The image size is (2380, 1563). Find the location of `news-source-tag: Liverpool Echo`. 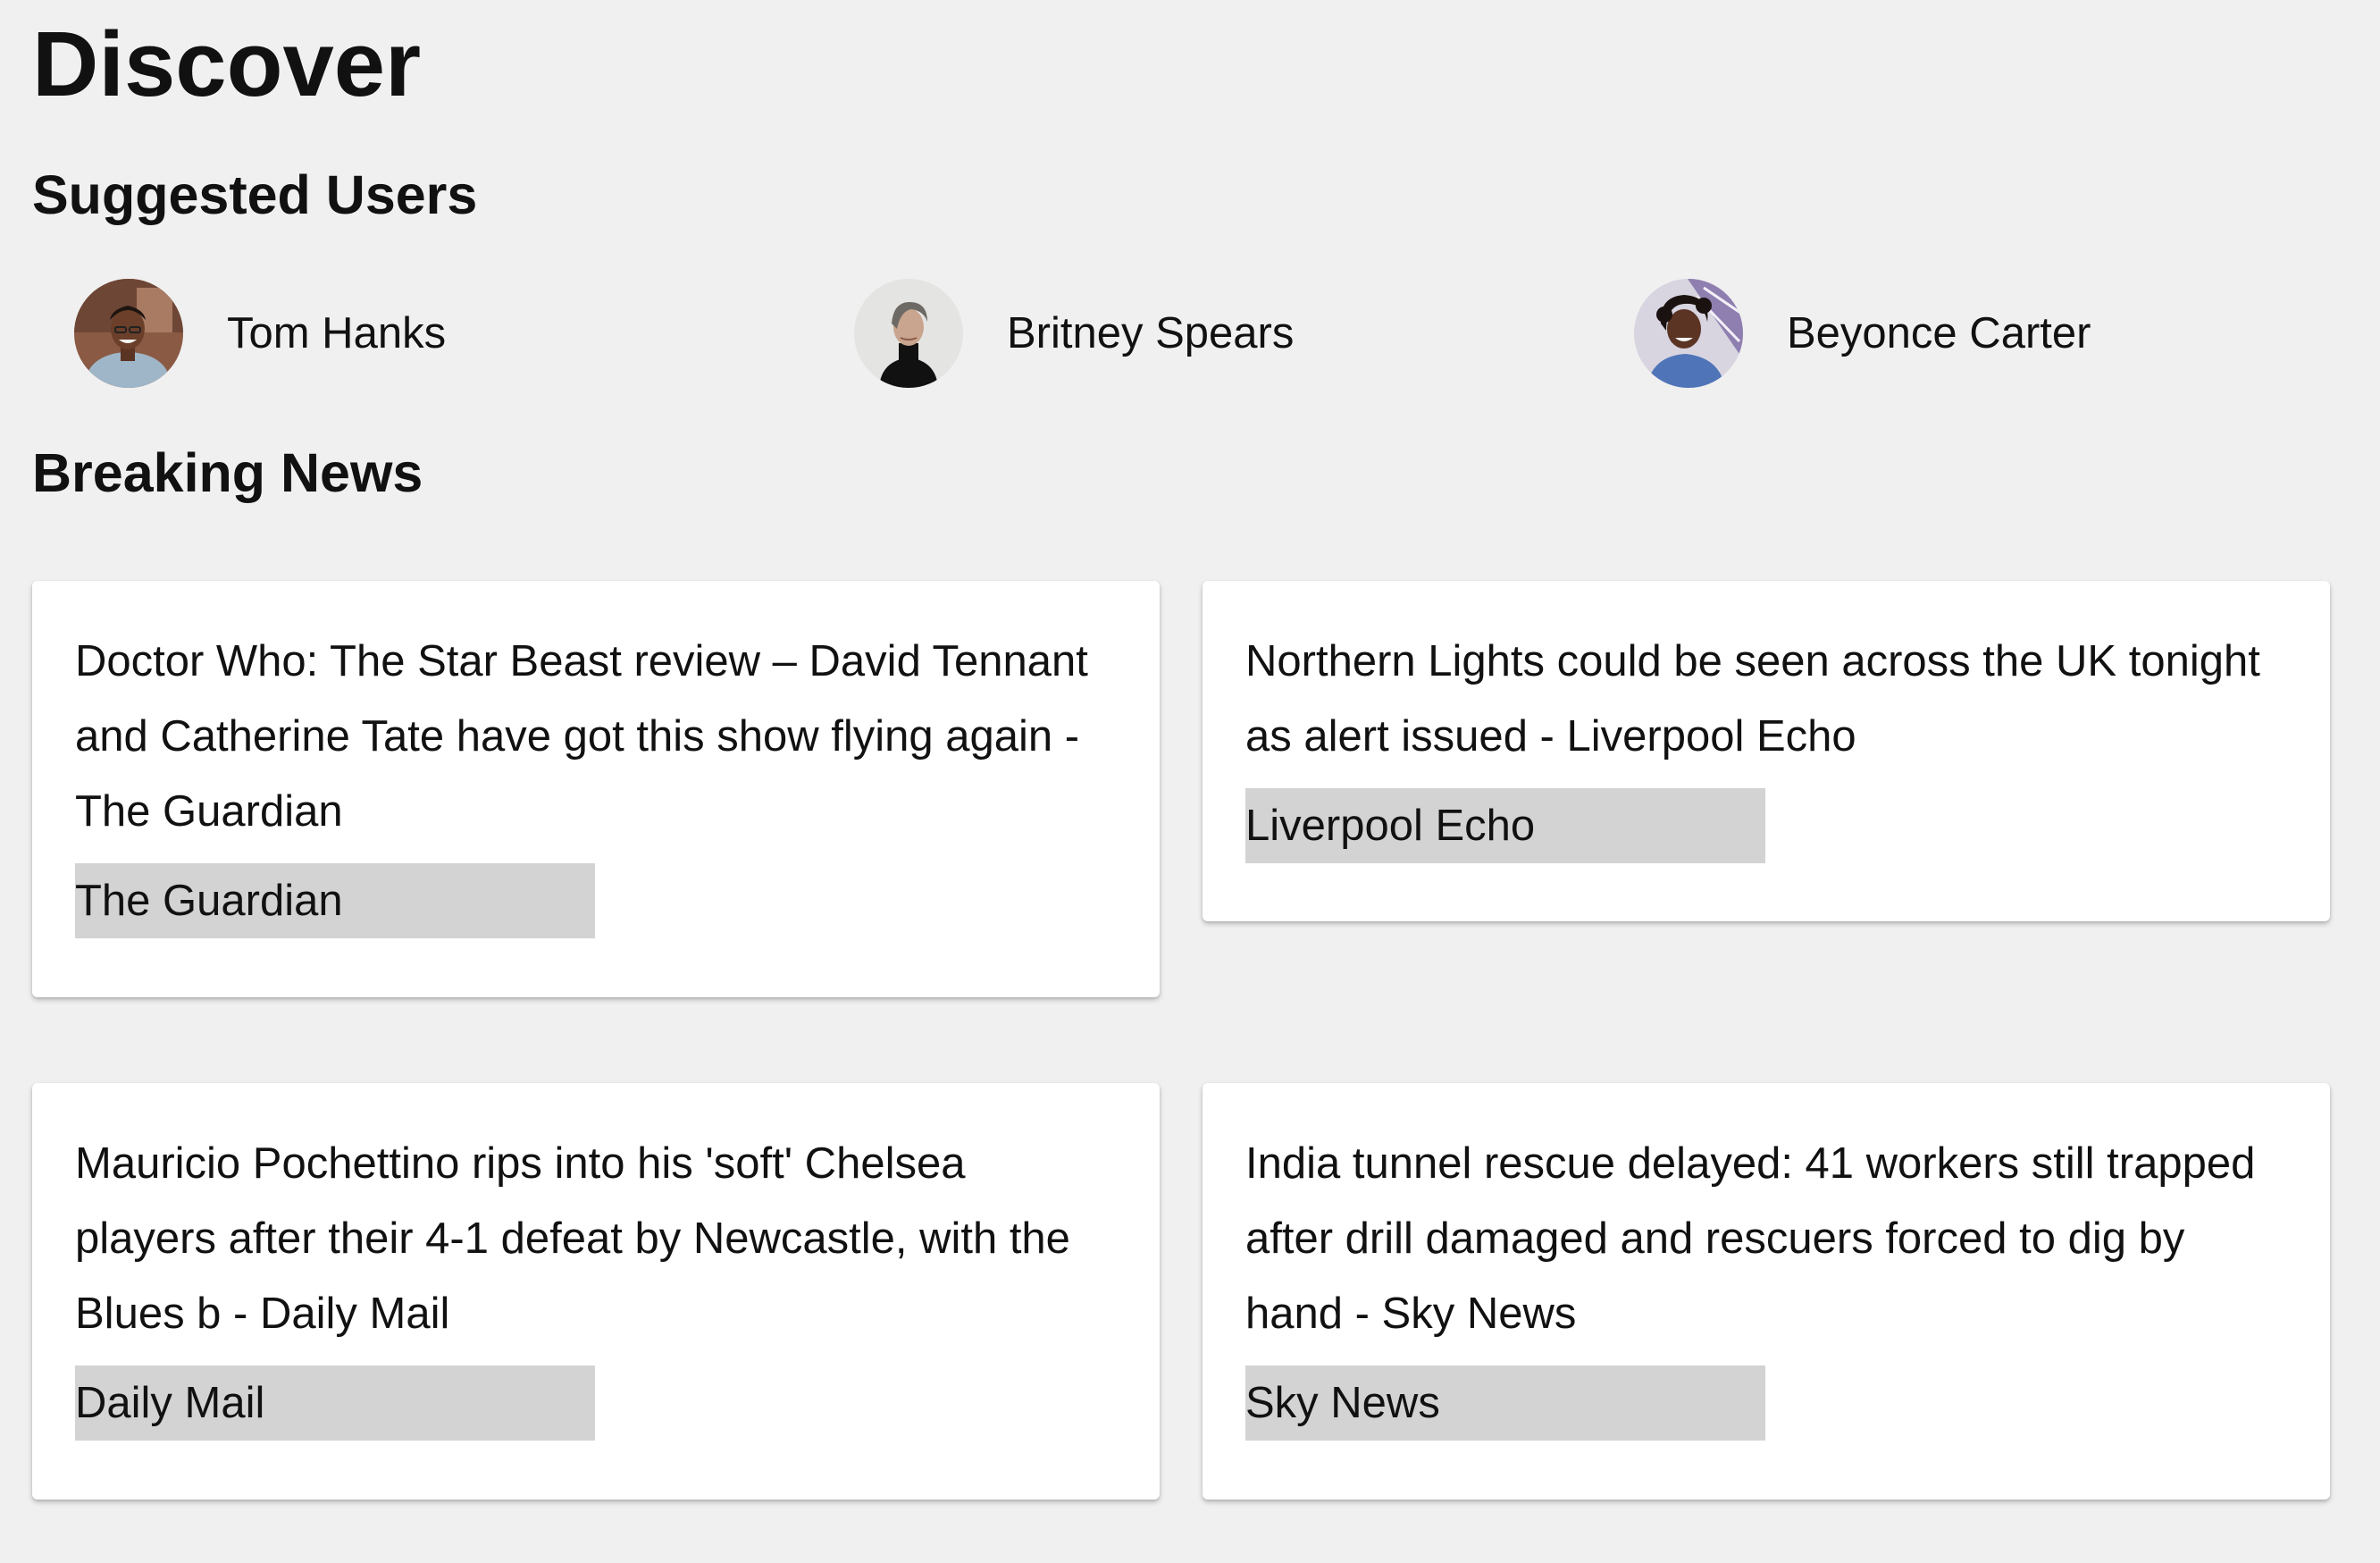

news-source-tag: Liverpool Echo is located at coordinates (1505, 825).